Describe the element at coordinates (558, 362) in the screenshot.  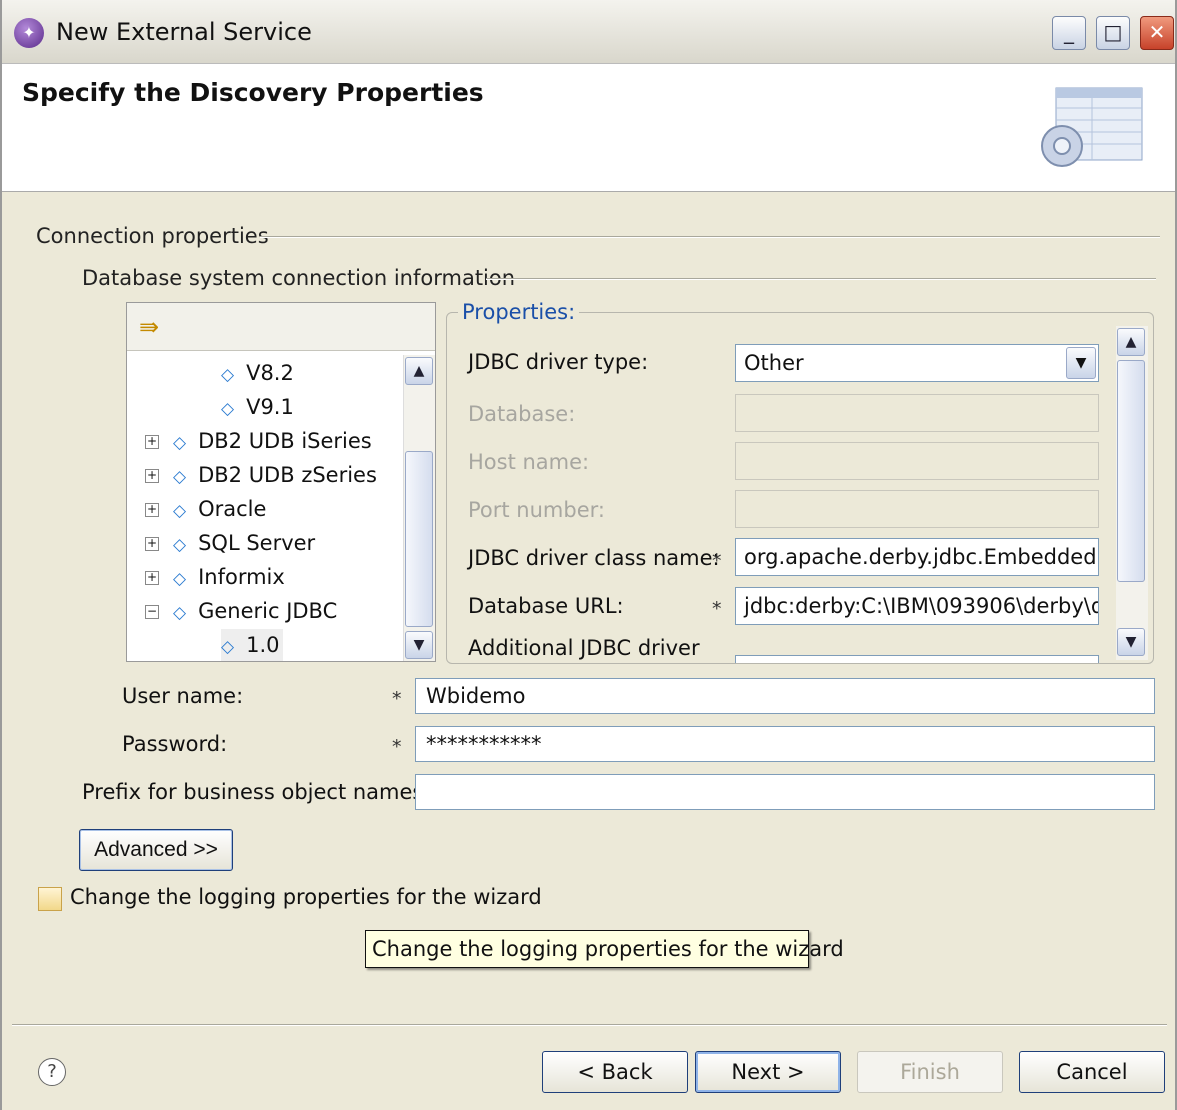
I see `driver-type-label: JDBC driver type:` at that location.